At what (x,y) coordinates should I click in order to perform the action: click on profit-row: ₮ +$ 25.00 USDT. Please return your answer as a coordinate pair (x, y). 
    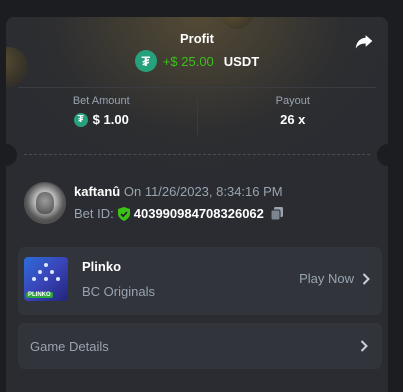
    Looking at the image, I should click on (197, 61).